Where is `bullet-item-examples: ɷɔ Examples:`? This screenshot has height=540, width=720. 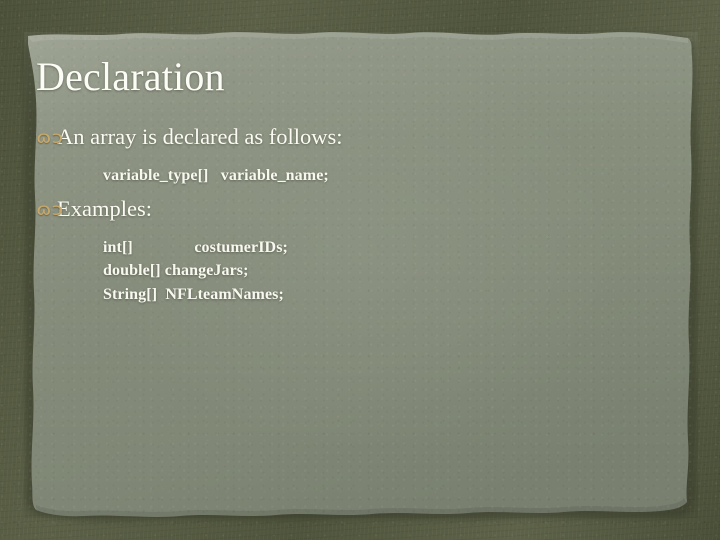 bullet-item-examples: ɷɔ Examples: is located at coordinates (356, 210).